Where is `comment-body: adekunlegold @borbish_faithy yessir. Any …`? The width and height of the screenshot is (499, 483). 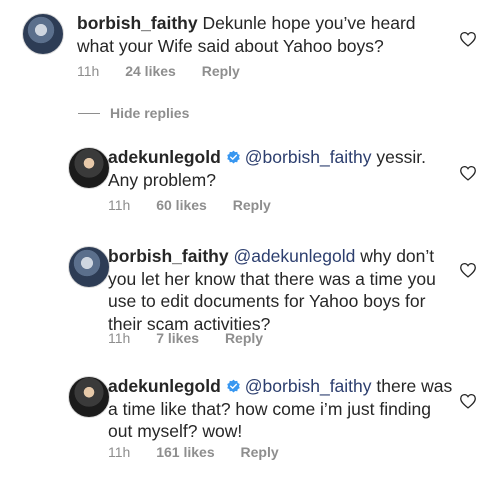
comment-body: adekunlegold @borbish_faithy yessir. Any … is located at coordinates (278, 168).